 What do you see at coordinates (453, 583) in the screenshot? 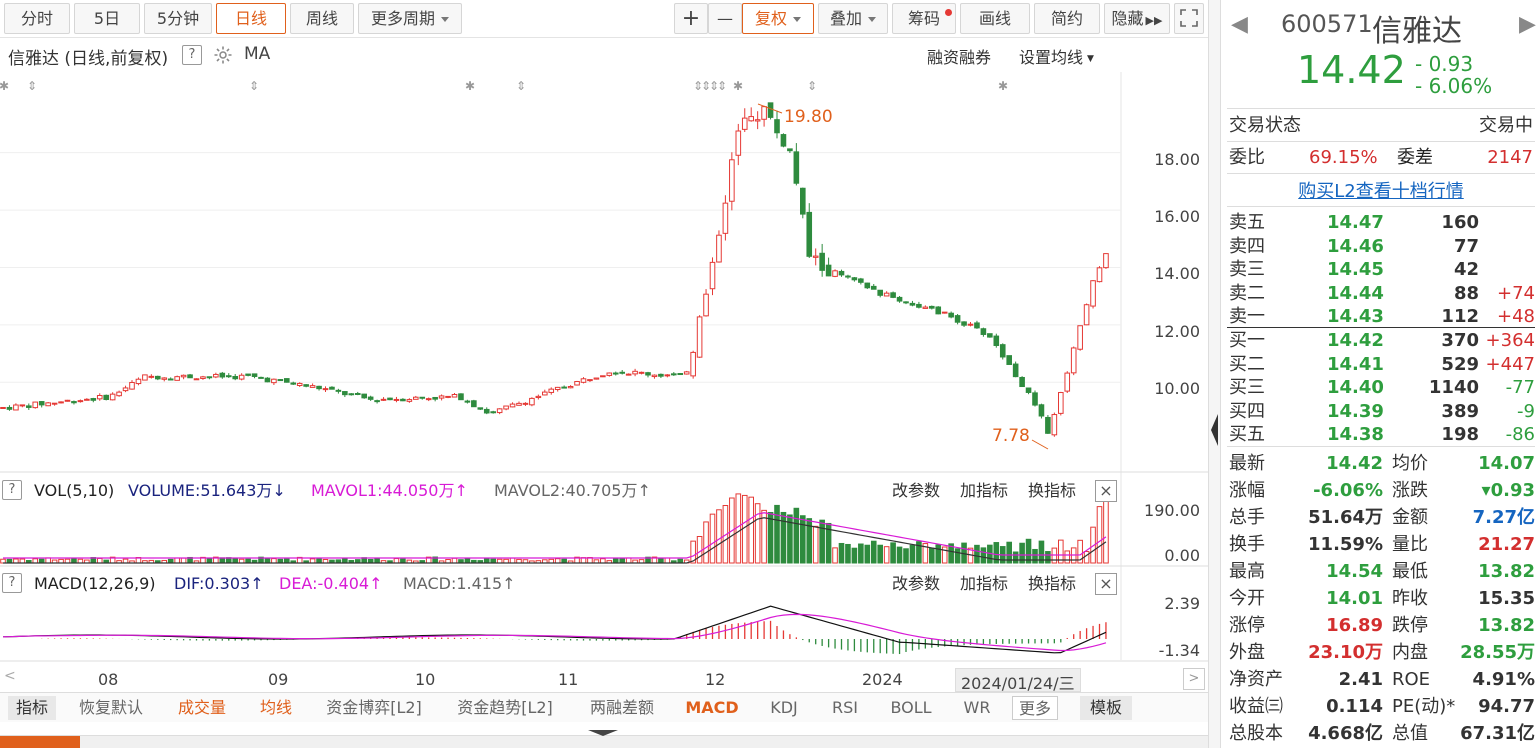
I see `macd-text: MACD:1.415` at bounding box center [453, 583].